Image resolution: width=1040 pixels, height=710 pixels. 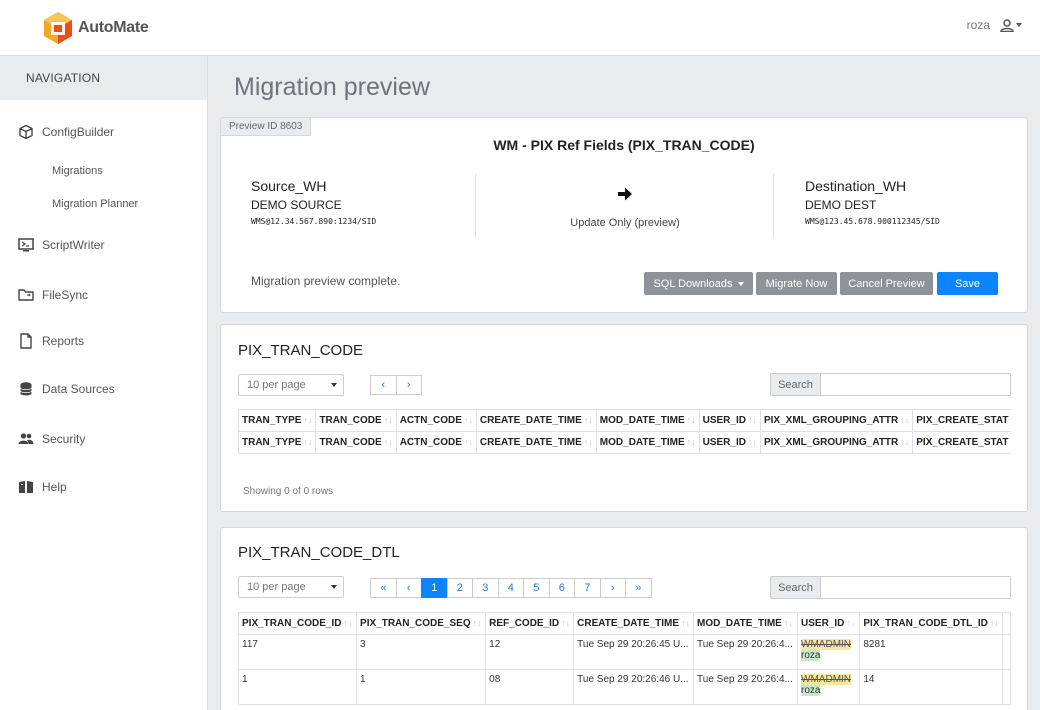 I want to click on header-label: CREATE_DATE_TIME, so click(x=628, y=623).